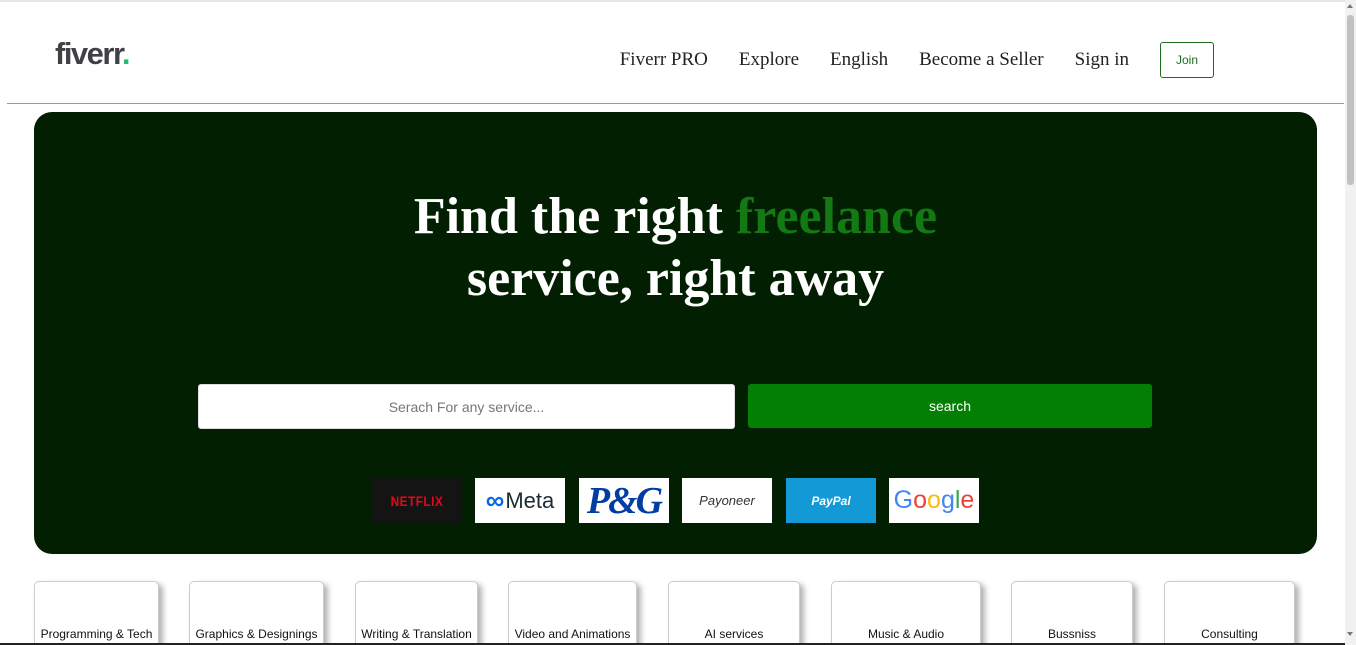 The image size is (1356, 645). Describe the element at coordinates (859, 60) in the screenshot. I see `nav-language: English` at that location.